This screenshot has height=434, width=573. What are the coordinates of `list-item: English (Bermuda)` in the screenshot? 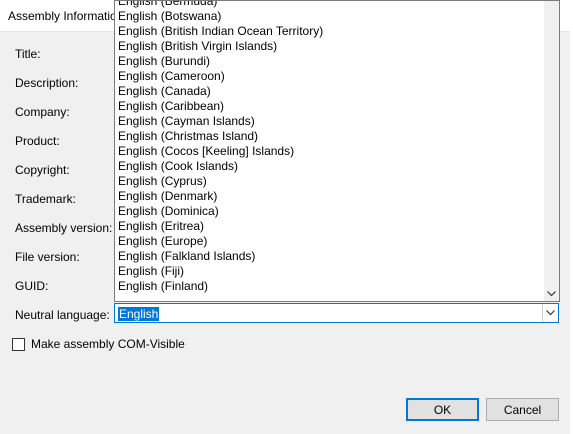 It's located at (329, 5).